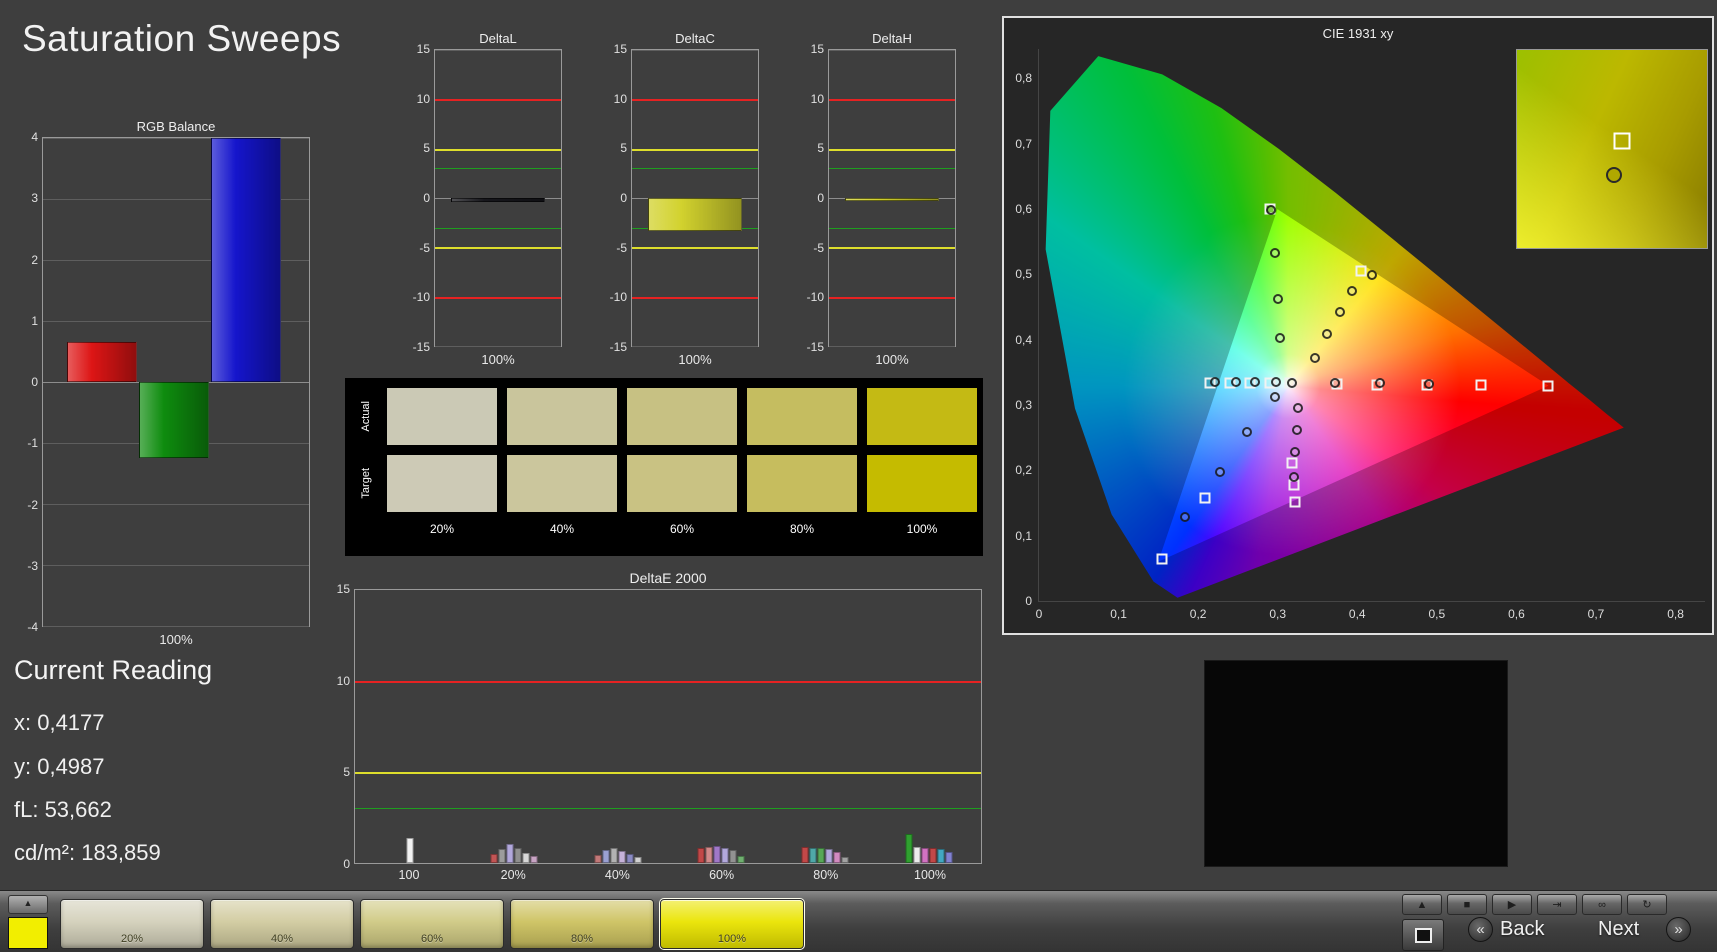  Describe the element at coordinates (1358, 33) in the screenshot. I see `cie-title: CIE 1931 xy` at that location.